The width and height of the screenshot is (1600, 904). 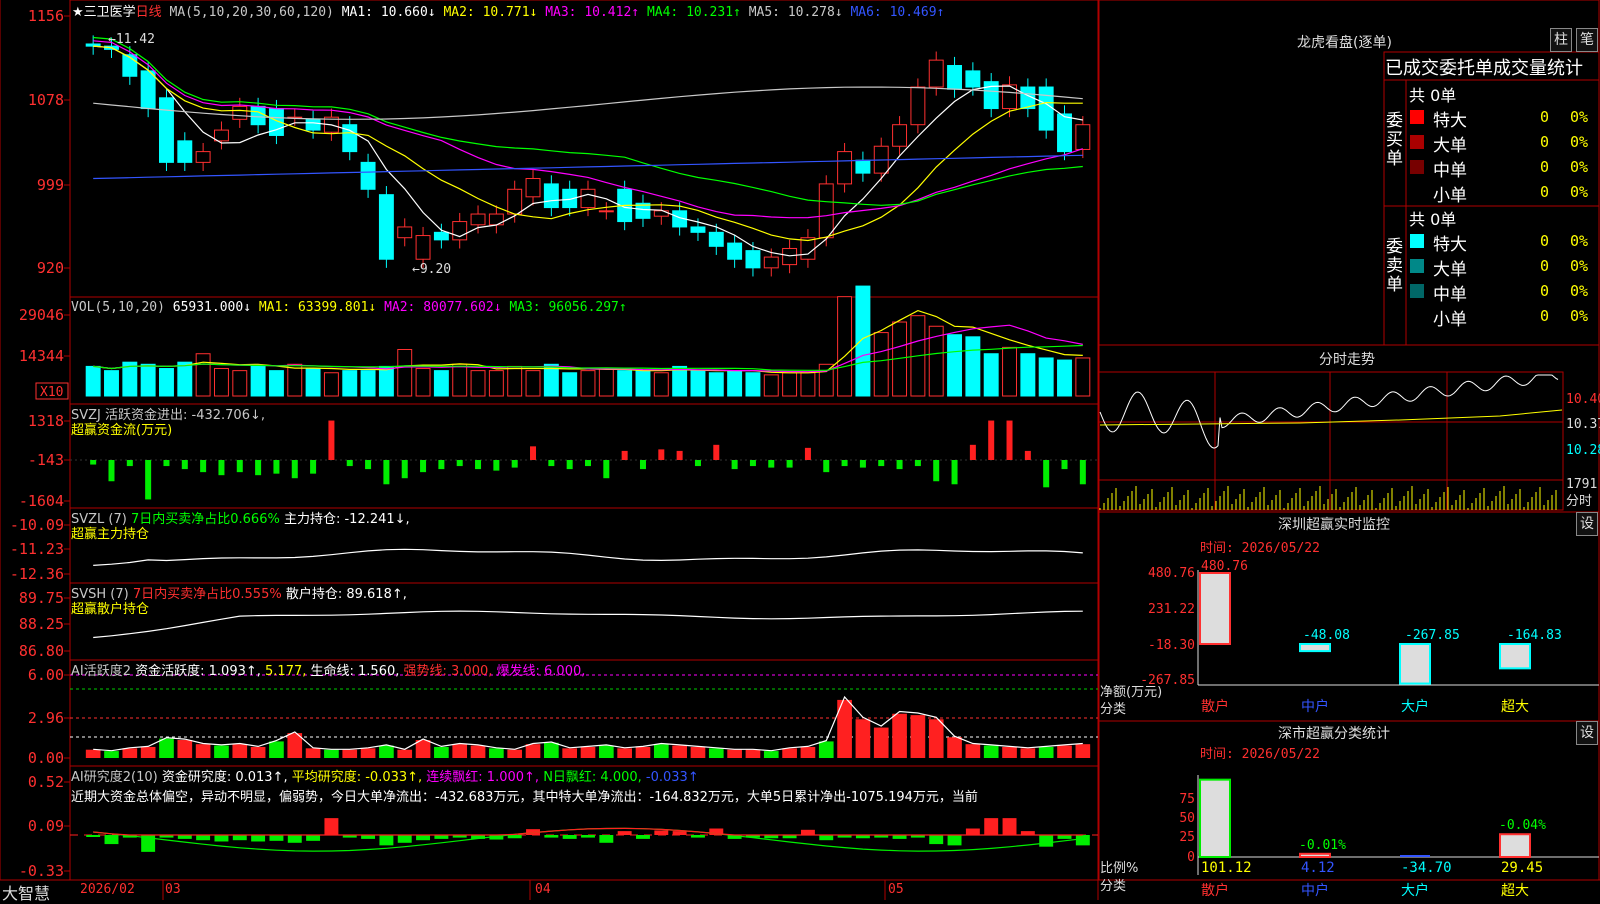 What do you see at coordinates (1583, 424) in the screenshot?
I see `intraday-ytick-1: 10.37` at bounding box center [1583, 424].